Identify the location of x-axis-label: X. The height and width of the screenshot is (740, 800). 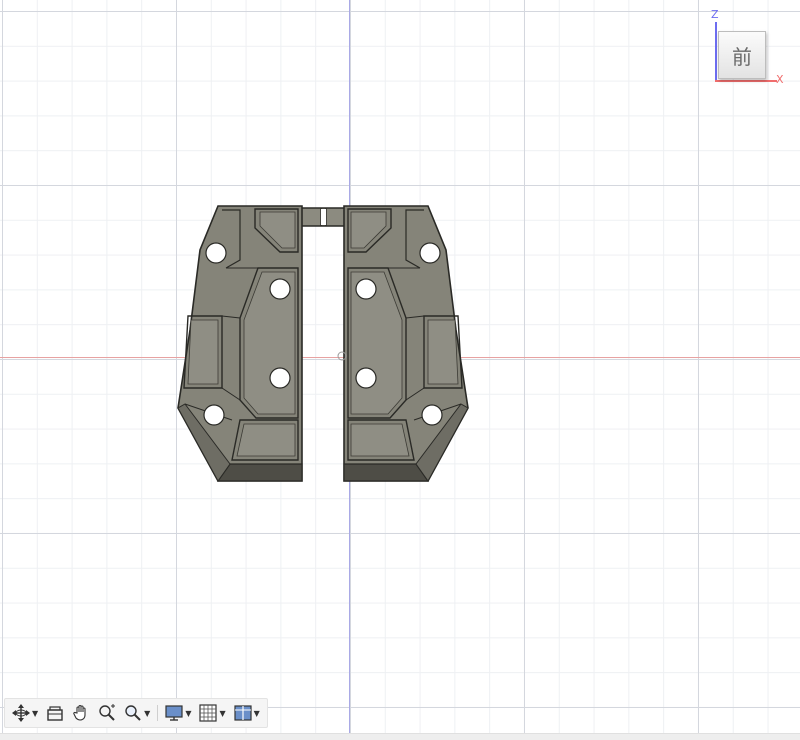
(780, 79).